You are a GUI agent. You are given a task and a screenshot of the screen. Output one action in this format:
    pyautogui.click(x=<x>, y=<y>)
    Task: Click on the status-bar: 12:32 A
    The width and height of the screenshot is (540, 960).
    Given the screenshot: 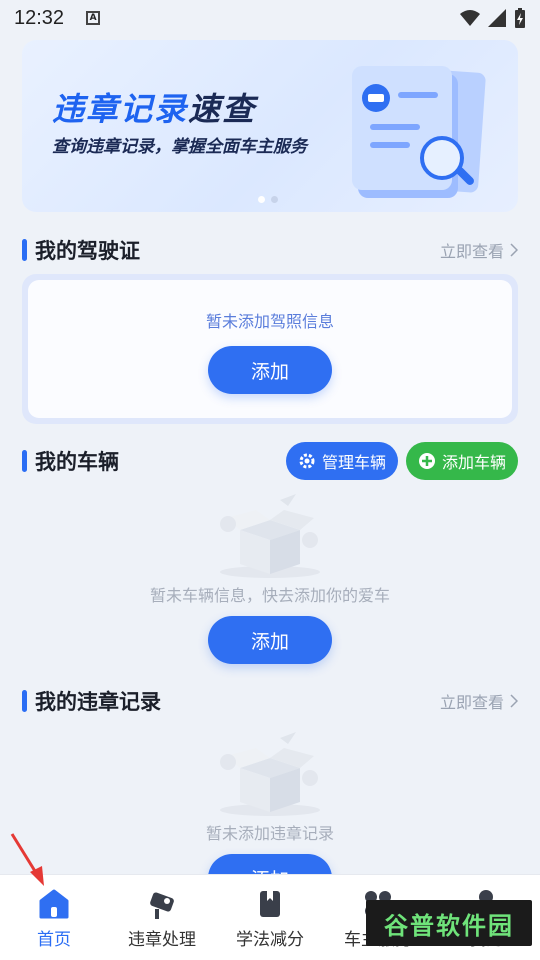 What is the action you would take?
    pyautogui.click(x=270, y=18)
    